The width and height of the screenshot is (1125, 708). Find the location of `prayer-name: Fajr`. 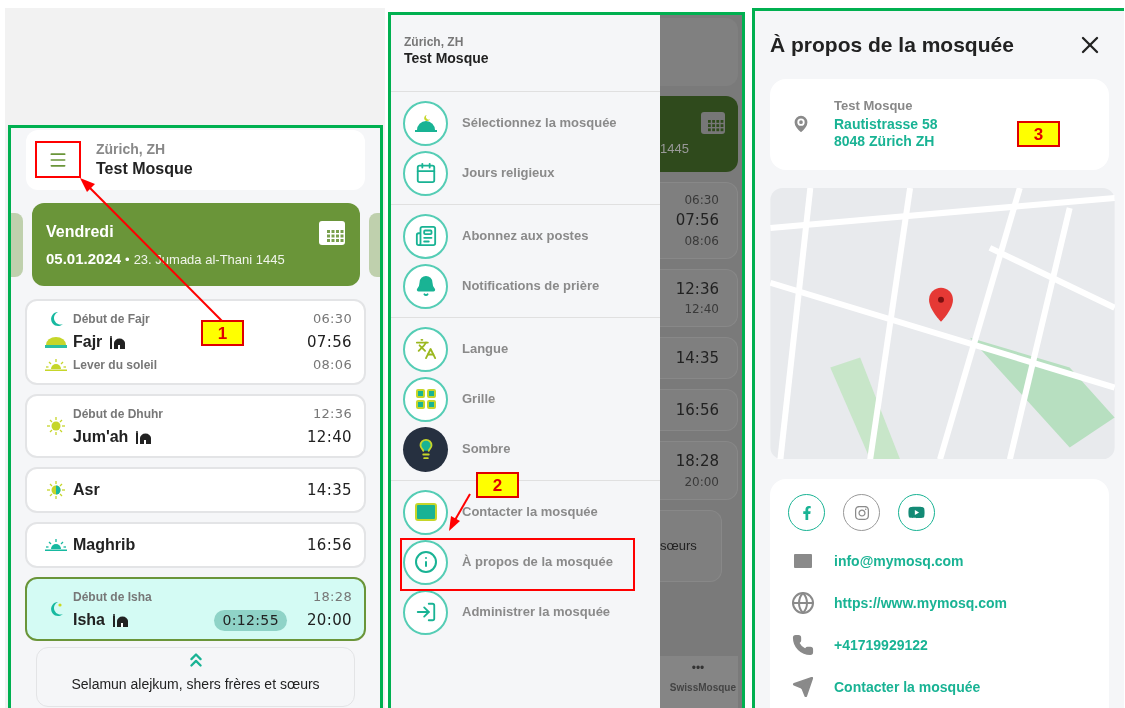

prayer-name: Fajr is located at coordinates (88, 342).